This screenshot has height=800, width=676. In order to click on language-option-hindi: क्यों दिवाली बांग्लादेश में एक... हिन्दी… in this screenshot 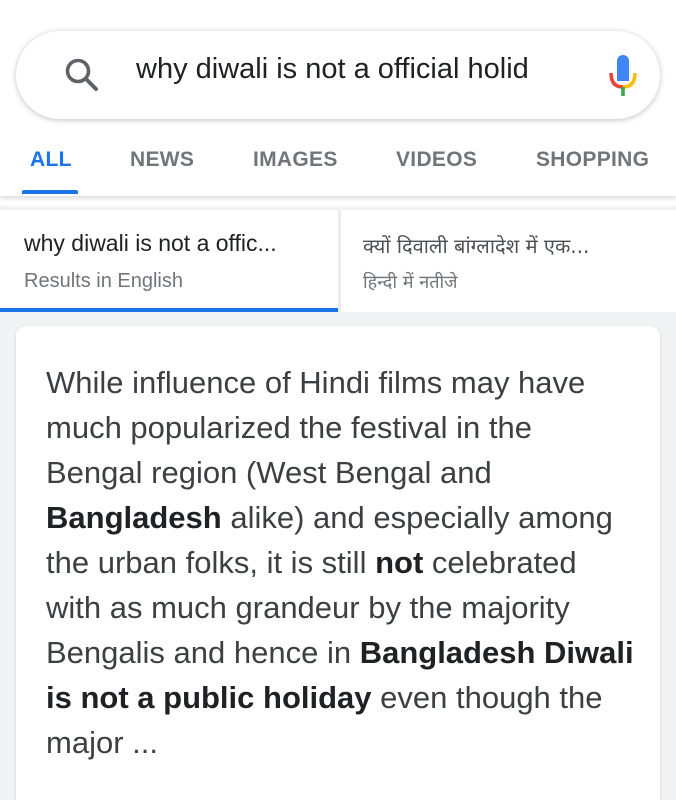, I will do `click(508, 261)`.